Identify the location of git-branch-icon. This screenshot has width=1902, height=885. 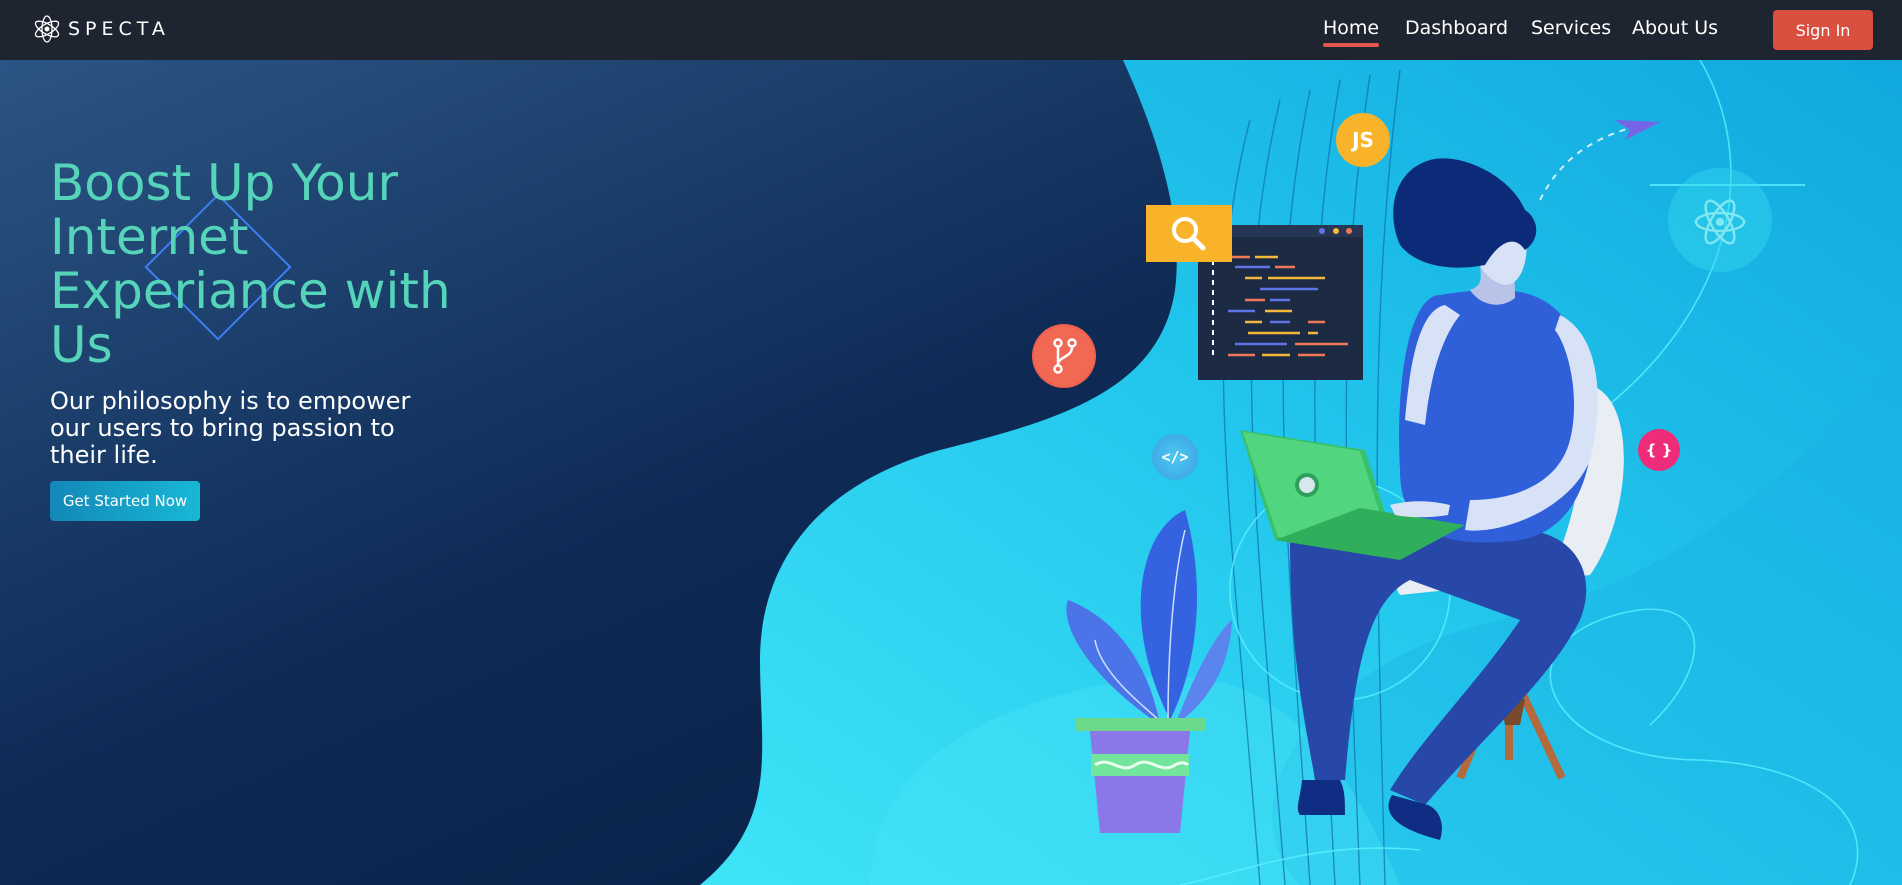
(1064, 356).